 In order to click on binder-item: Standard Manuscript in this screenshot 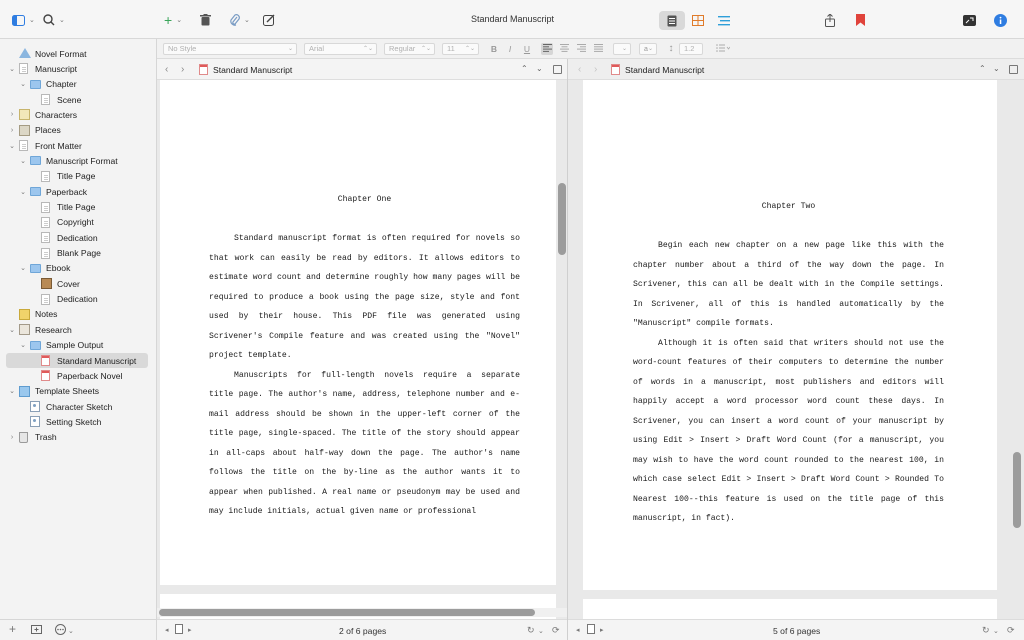, I will do `click(77, 360)`.